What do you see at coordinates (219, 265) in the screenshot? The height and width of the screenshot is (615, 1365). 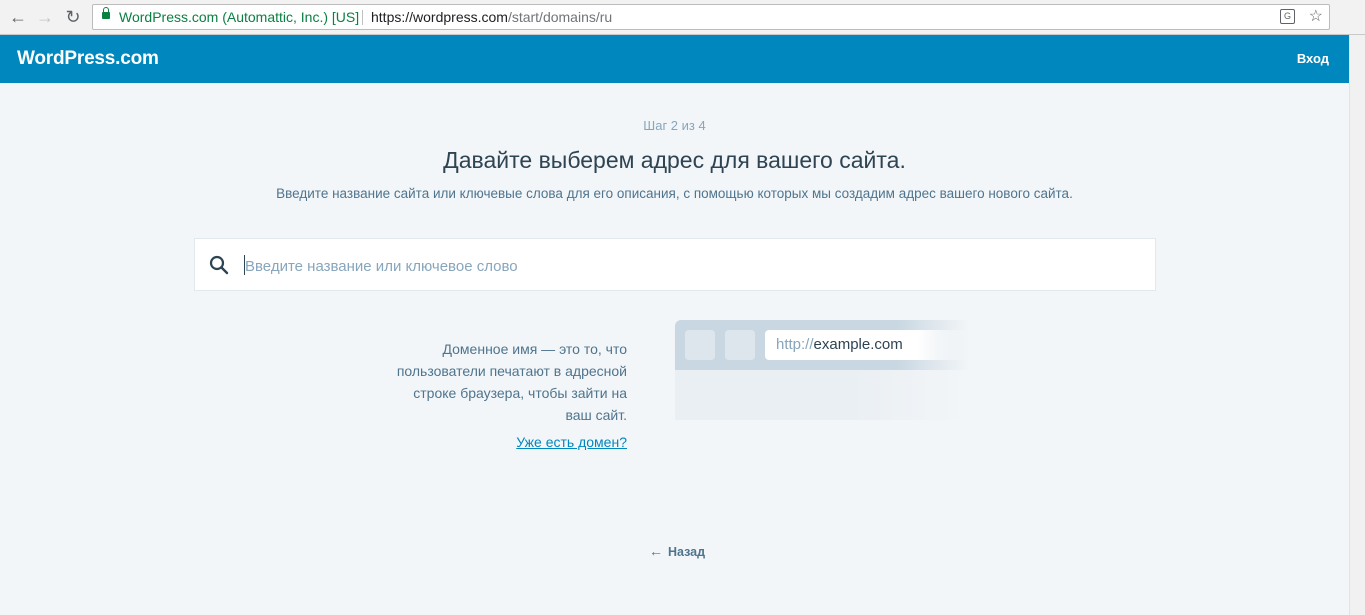 I see `search-icon` at bounding box center [219, 265].